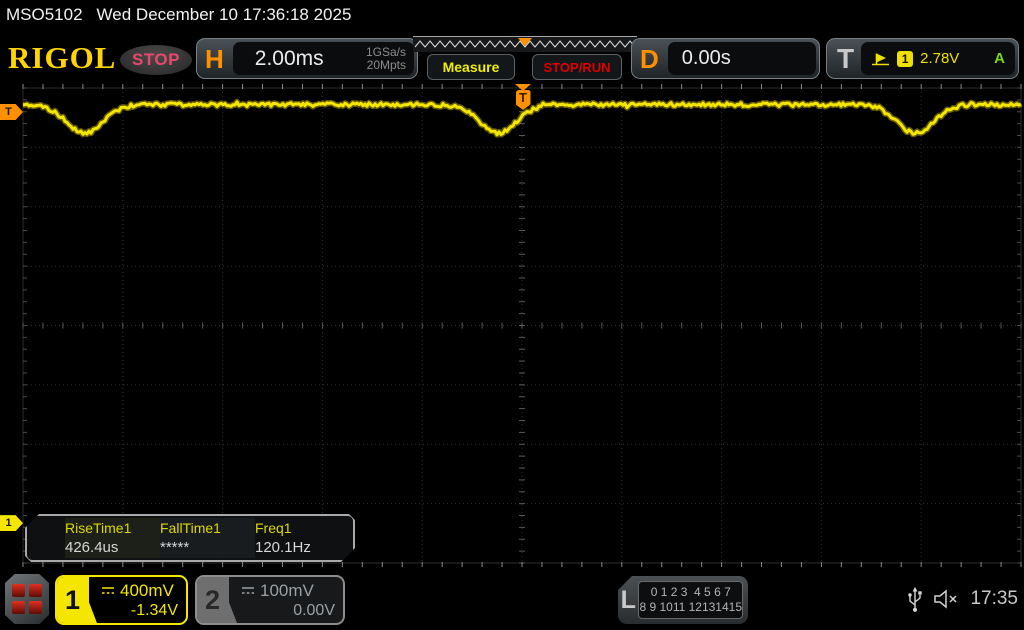 This screenshot has height=630, width=1024. Describe the element at coordinates (156, 60) in the screenshot. I see `run-state-badge: STOP` at that location.